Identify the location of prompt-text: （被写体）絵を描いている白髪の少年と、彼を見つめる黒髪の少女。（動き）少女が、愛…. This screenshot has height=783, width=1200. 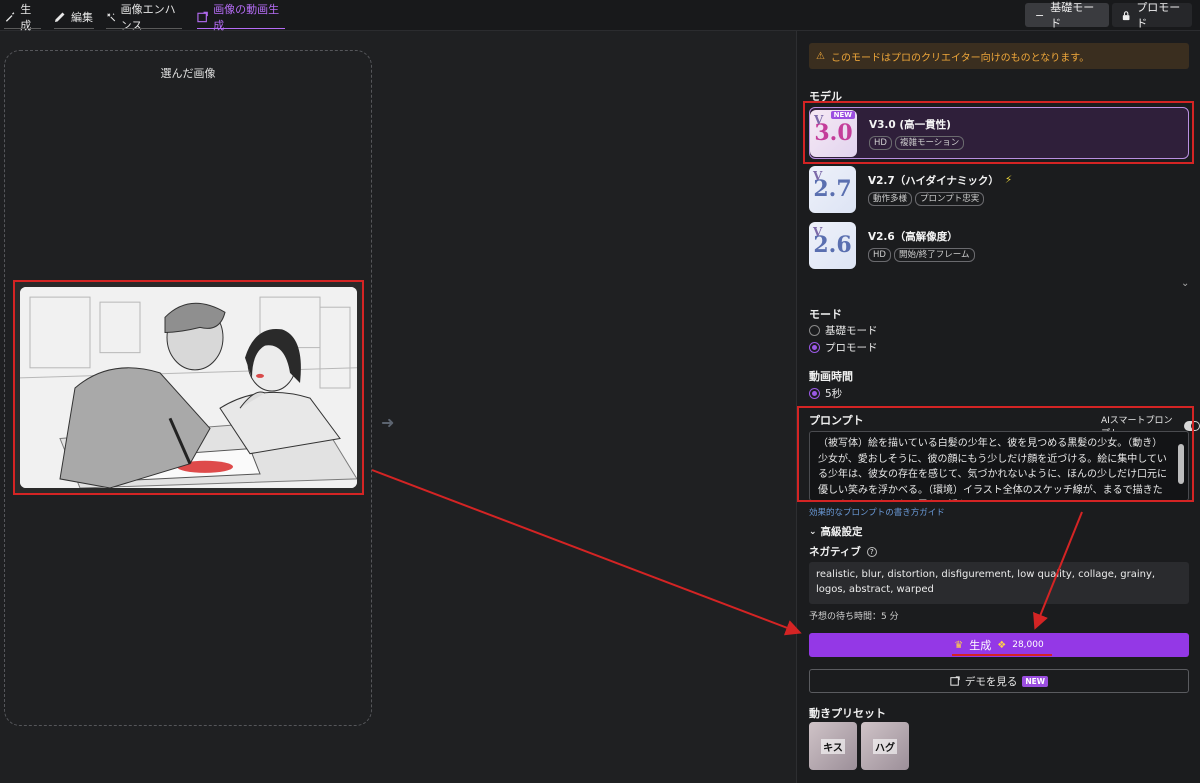
(992, 467).